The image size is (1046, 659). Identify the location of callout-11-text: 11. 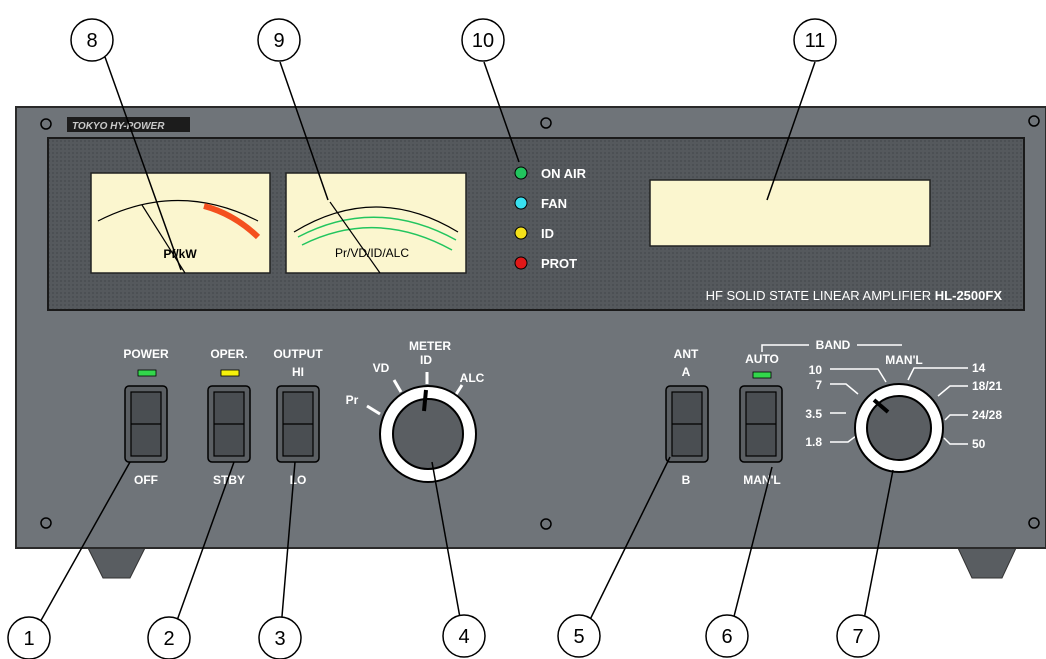
(815, 41).